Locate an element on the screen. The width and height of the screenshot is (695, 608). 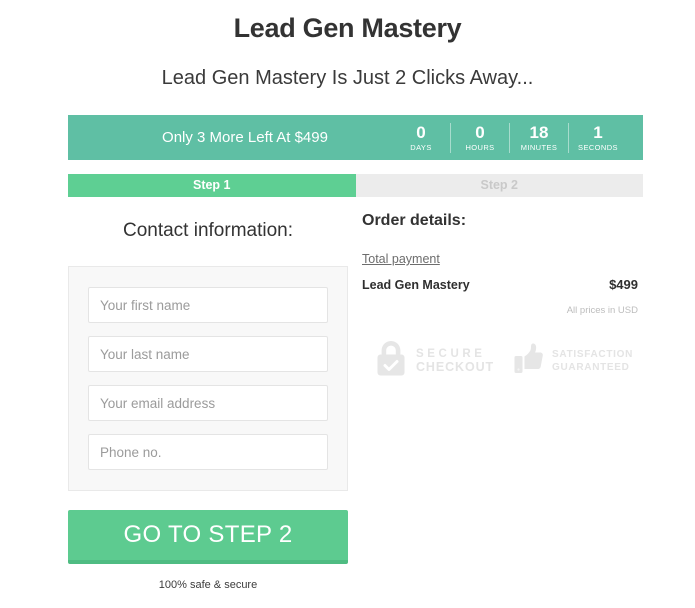
countdown-timer: 0 DAYS 0 HOURS 18 MINUTES 1 SECONDS is located at coordinates (517, 137).